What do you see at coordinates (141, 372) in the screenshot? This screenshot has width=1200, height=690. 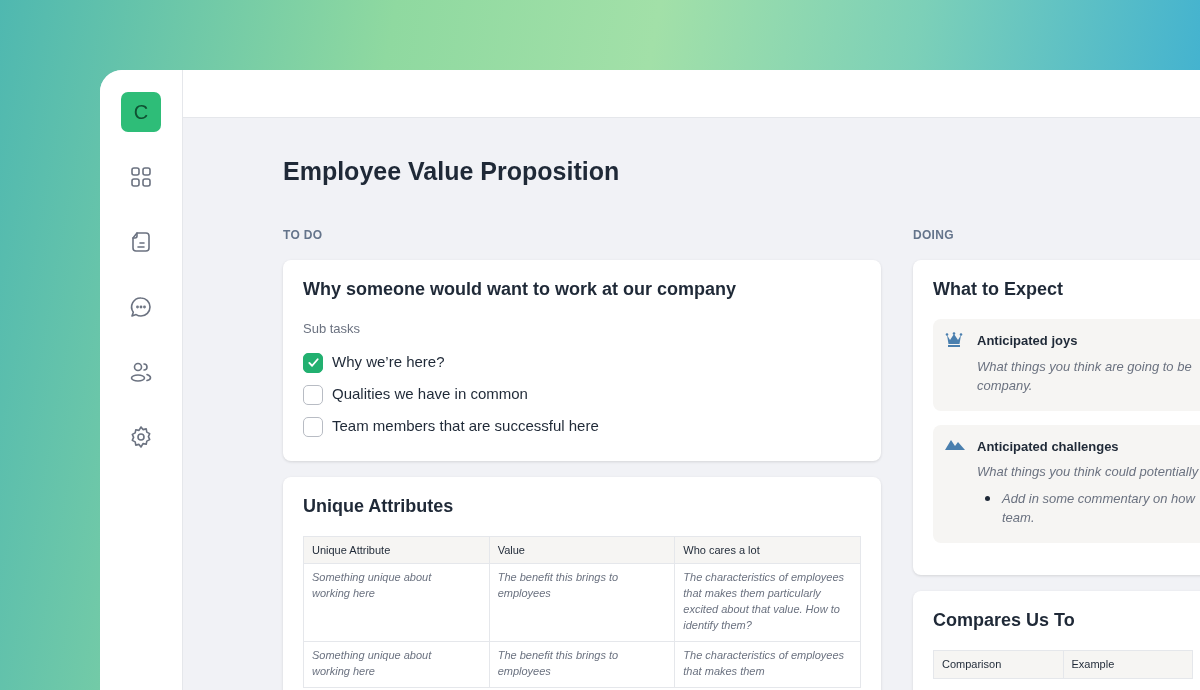 I see `people-icon` at bounding box center [141, 372].